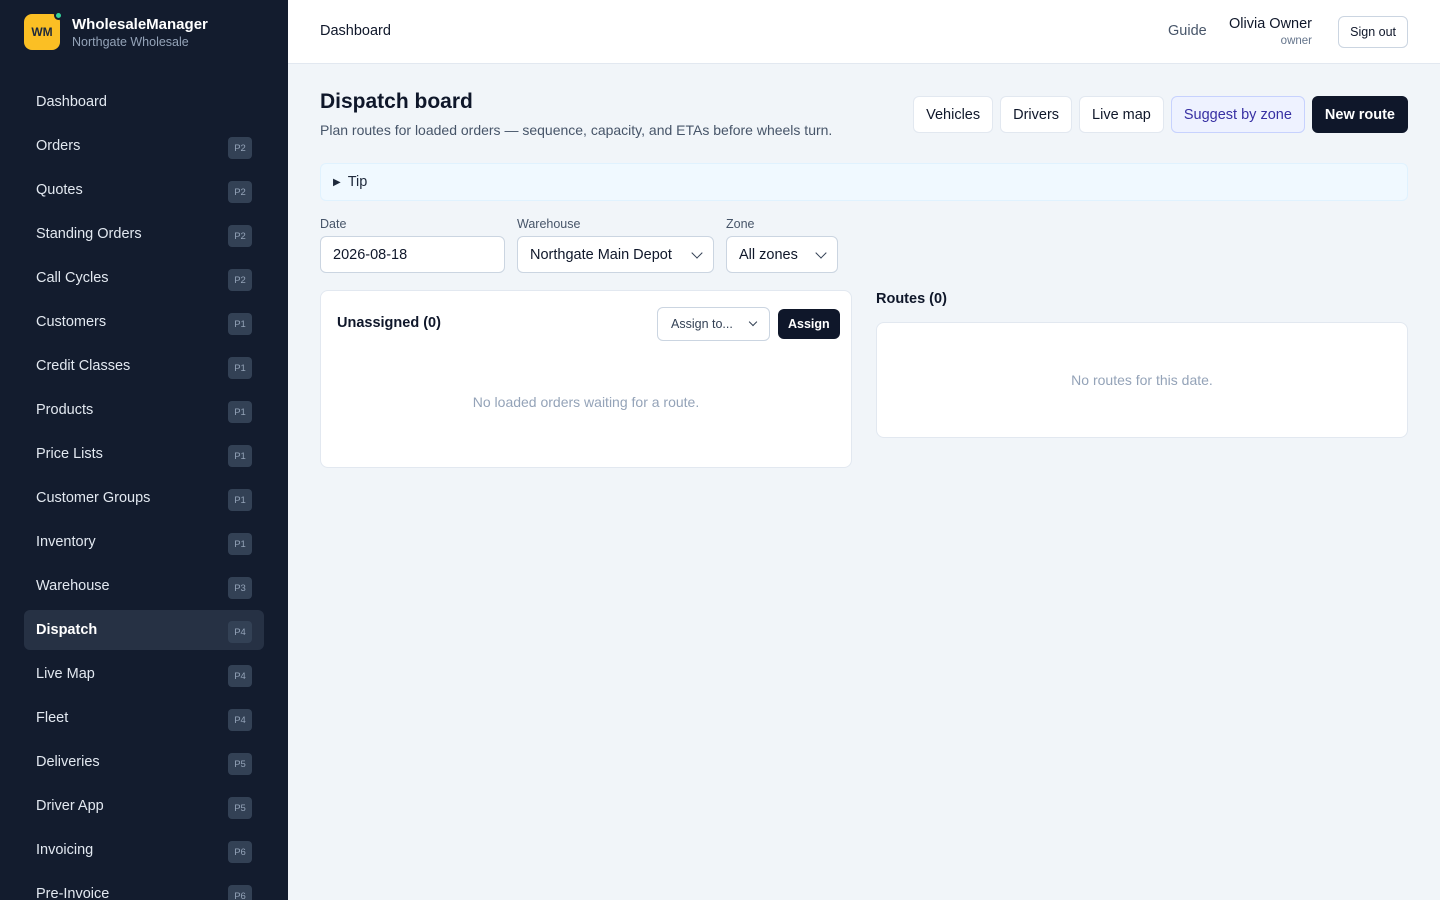 Image resolution: width=1440 pixels, height=900 pixels. What do you see at coordinates (1187, 31) in the screenshot?
I see `guide-link: Guide` at bounding box center [1187, 31].